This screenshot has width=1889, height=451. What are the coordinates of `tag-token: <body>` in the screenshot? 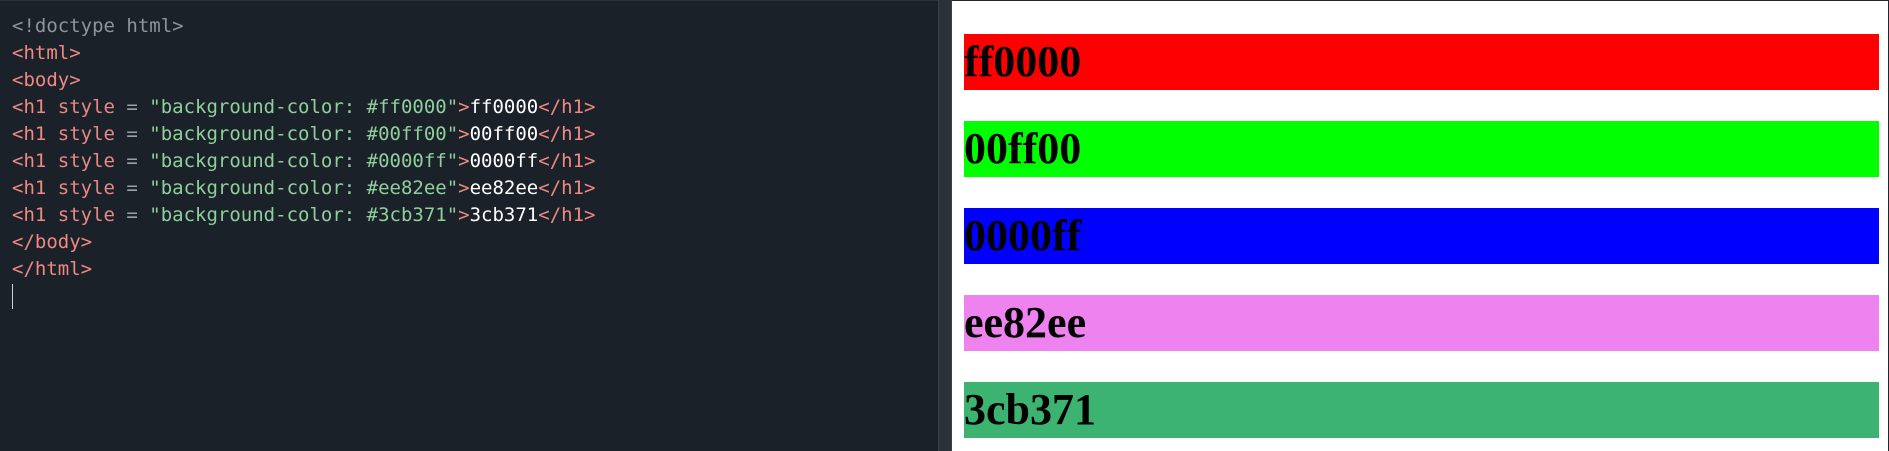 It's located at (46, 80).